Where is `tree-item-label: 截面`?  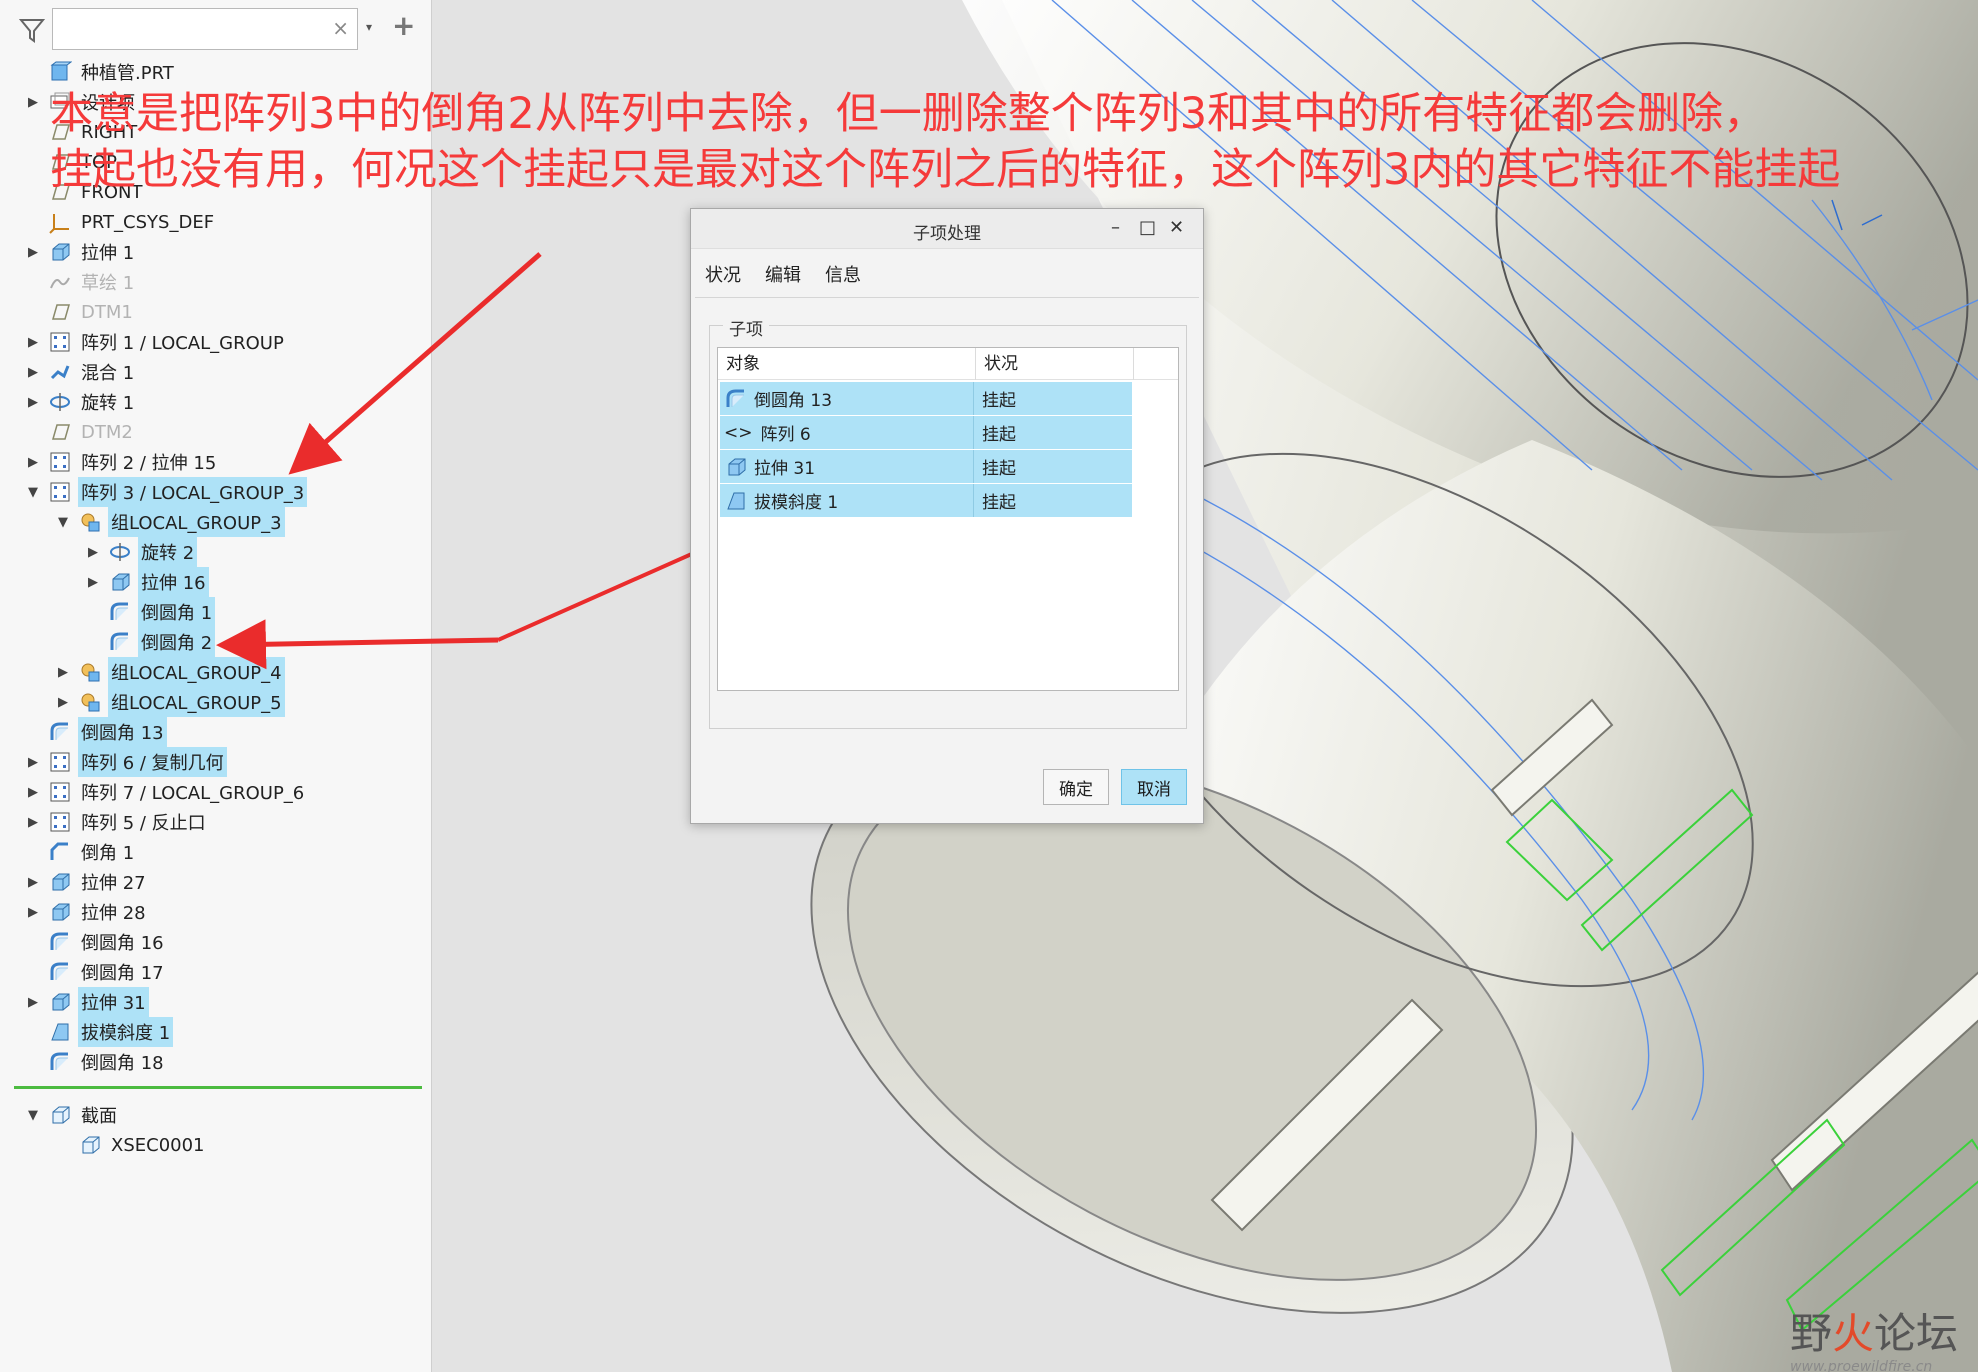 tree-item-label: 截面 is located at coordinates (99, 1116).